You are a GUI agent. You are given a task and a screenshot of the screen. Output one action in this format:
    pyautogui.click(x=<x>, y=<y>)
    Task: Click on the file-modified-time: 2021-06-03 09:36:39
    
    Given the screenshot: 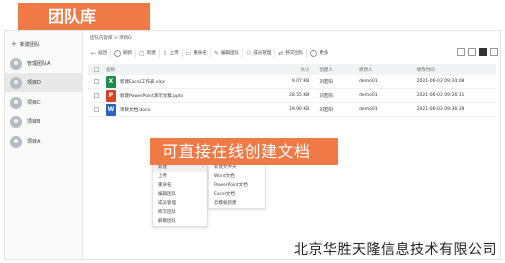 What is the action you would take?
    pyautogui.click(x=440, y=109)
    